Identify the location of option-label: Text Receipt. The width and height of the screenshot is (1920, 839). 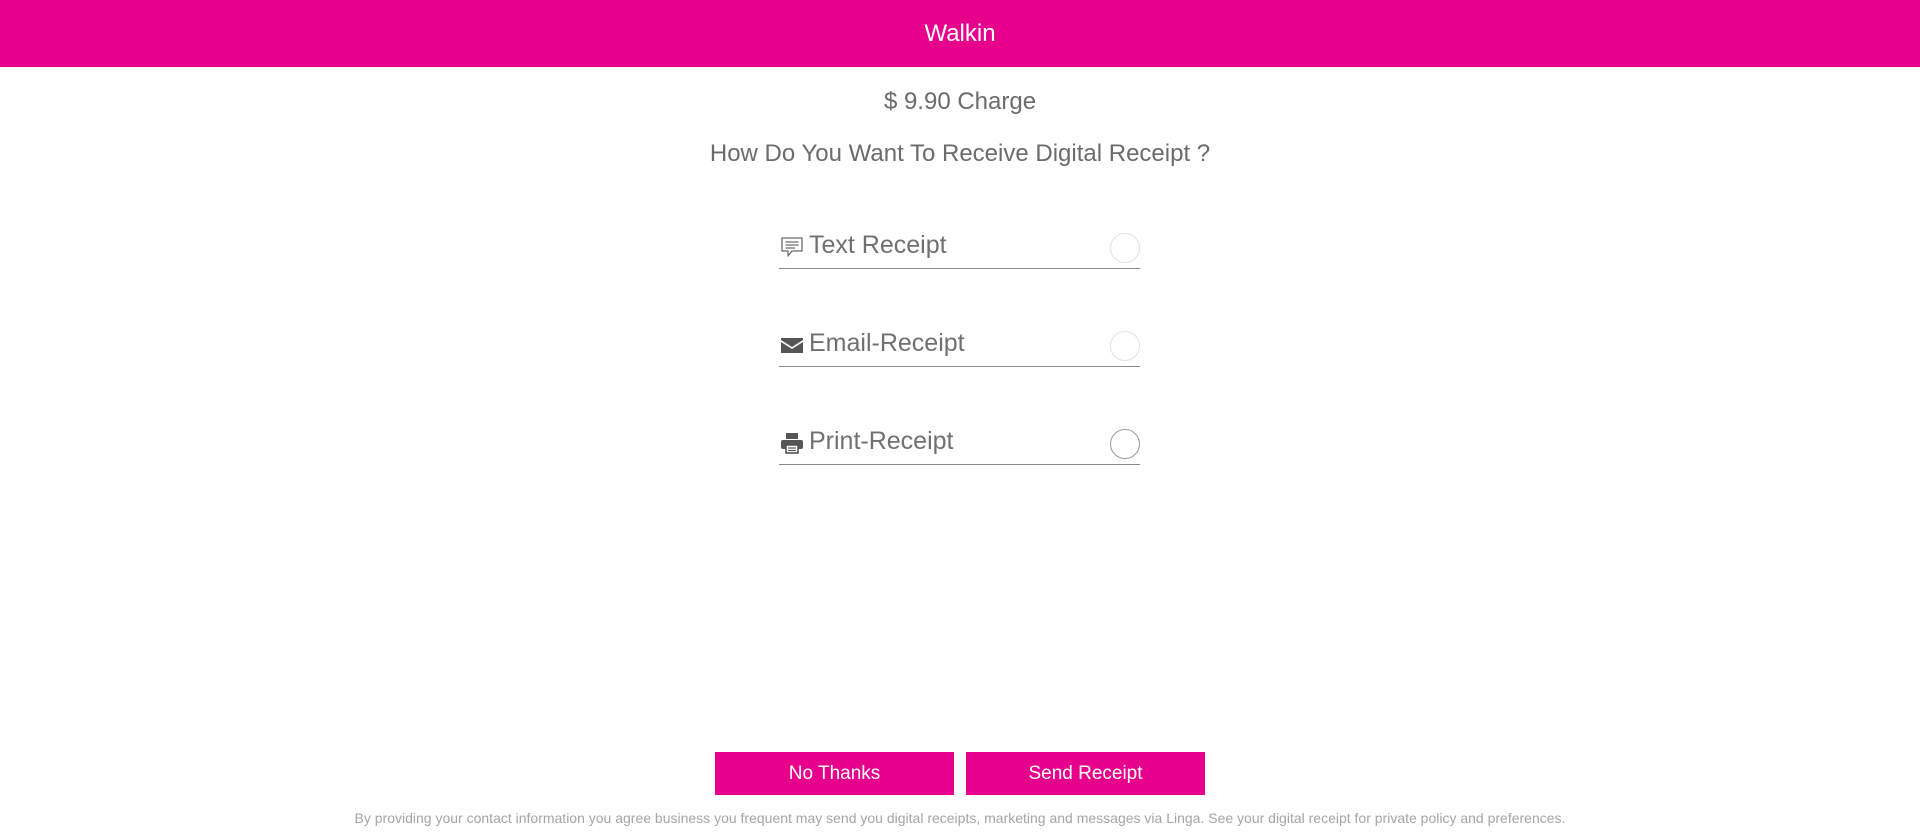
(878, 245).